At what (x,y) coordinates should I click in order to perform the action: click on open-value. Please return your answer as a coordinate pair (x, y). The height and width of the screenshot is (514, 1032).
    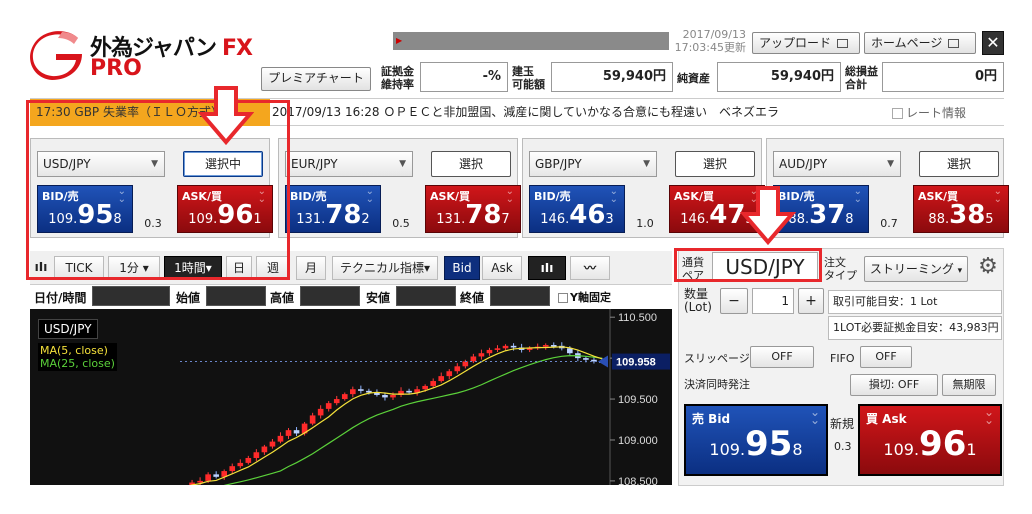
    Looking at the image, I should click on (236, 296).